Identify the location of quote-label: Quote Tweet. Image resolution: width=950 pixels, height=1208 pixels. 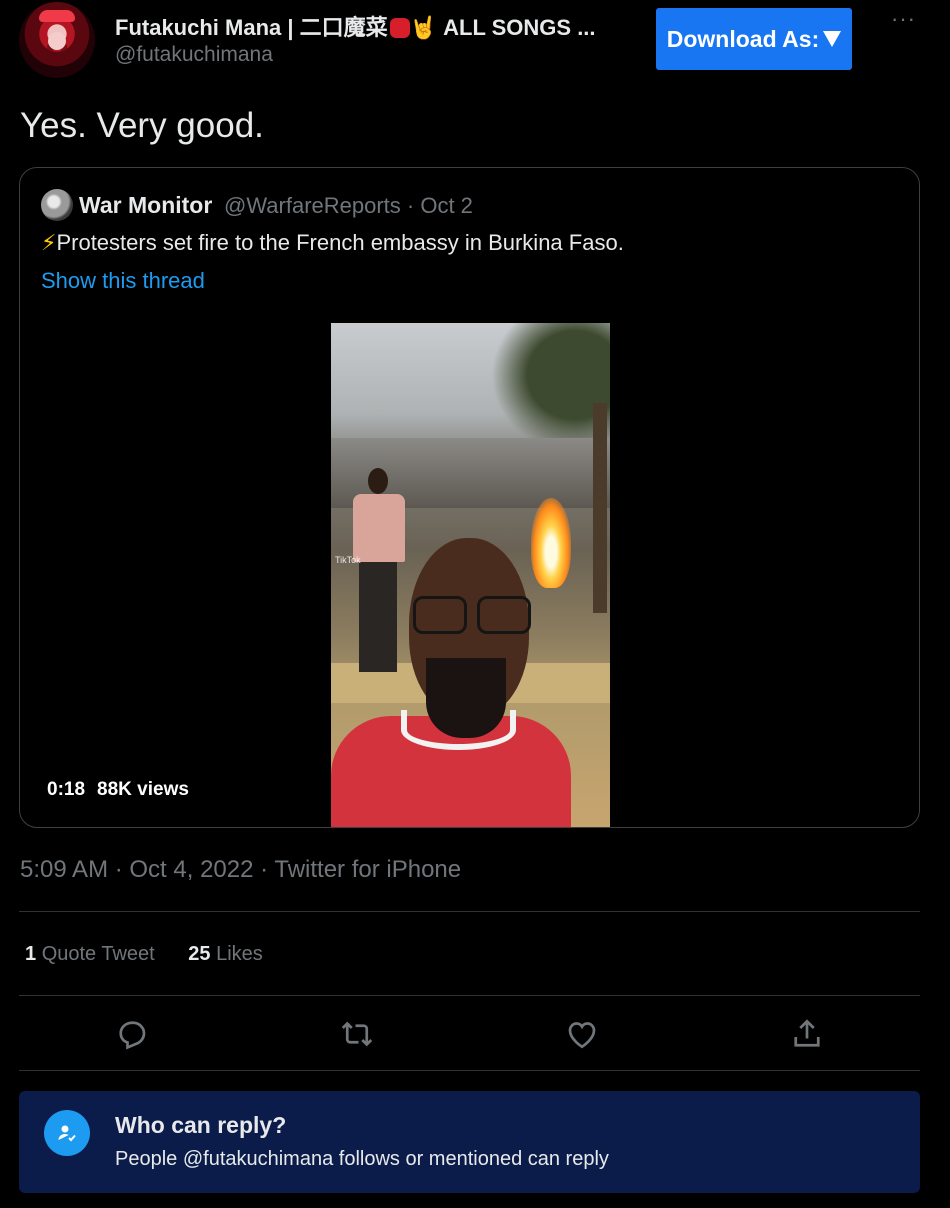
(98, 954).